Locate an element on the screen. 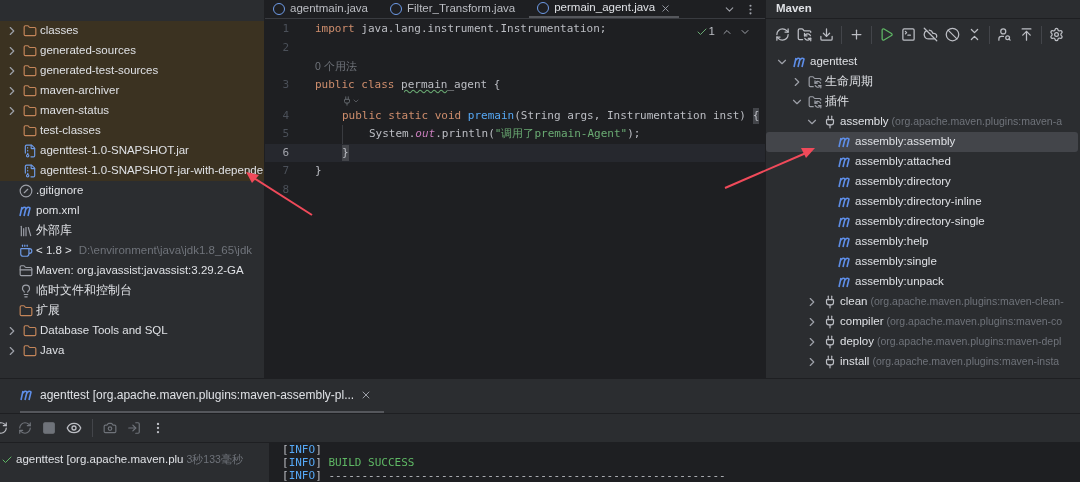 The height and width of the screenshot is (482, 1080). project-tree-item: generated-test-sources is located at coordinates (132, 71).